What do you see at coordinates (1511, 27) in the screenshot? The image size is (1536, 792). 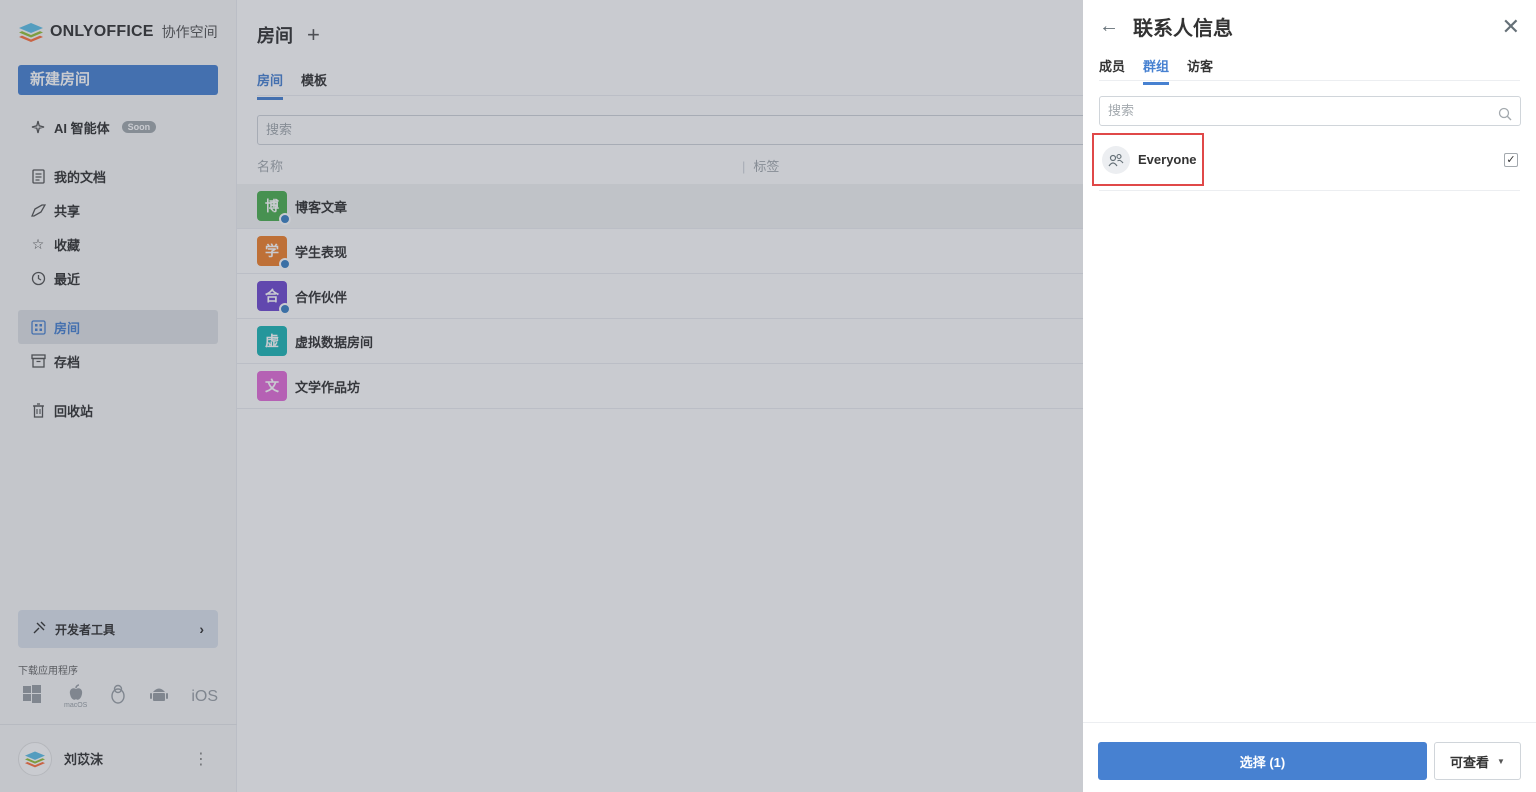 I see `close-icon: ✕` at bounding box center [1511, 27].